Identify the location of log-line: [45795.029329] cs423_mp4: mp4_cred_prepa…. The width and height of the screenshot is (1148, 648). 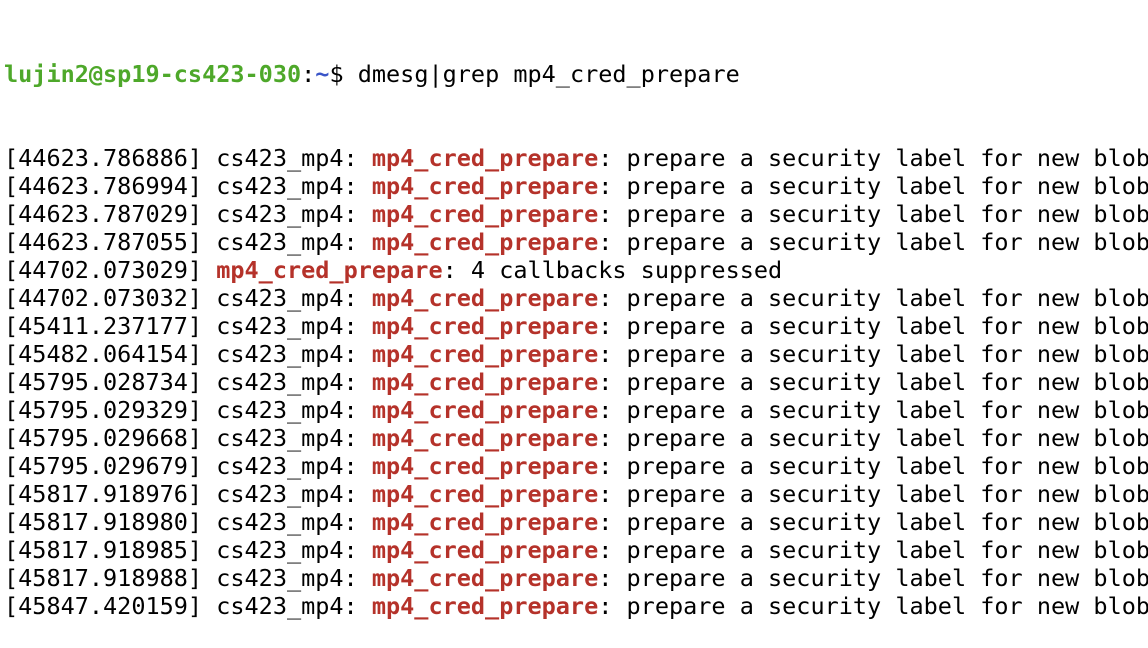
(576, 410).